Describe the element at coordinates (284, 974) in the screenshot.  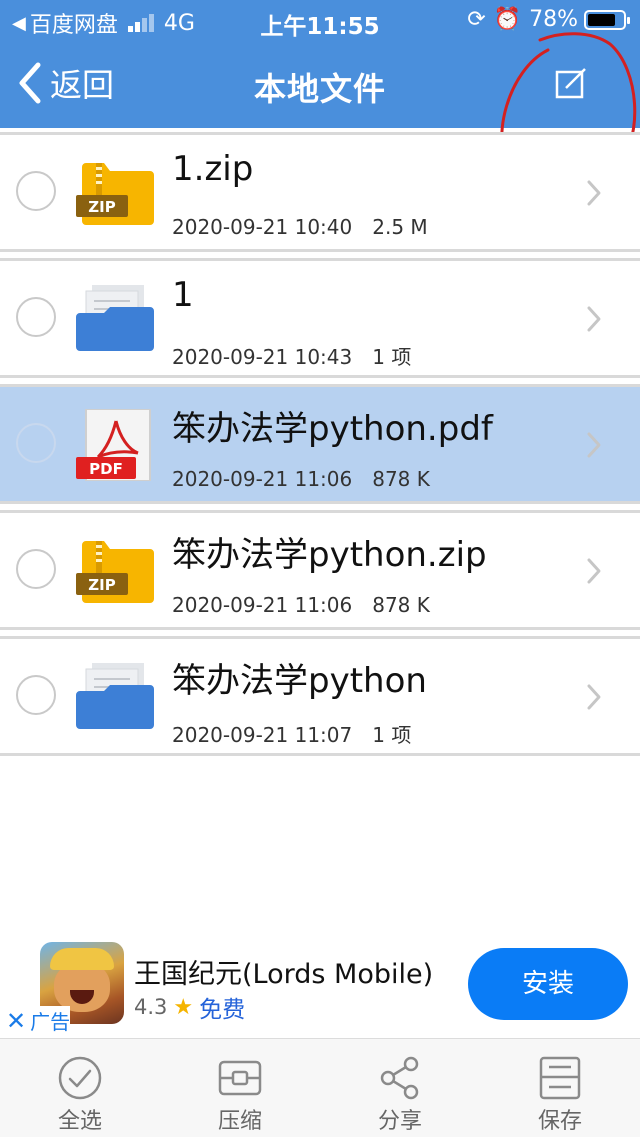
I see `ad-title: 王国纪元(Lords Mobile)` at that location.